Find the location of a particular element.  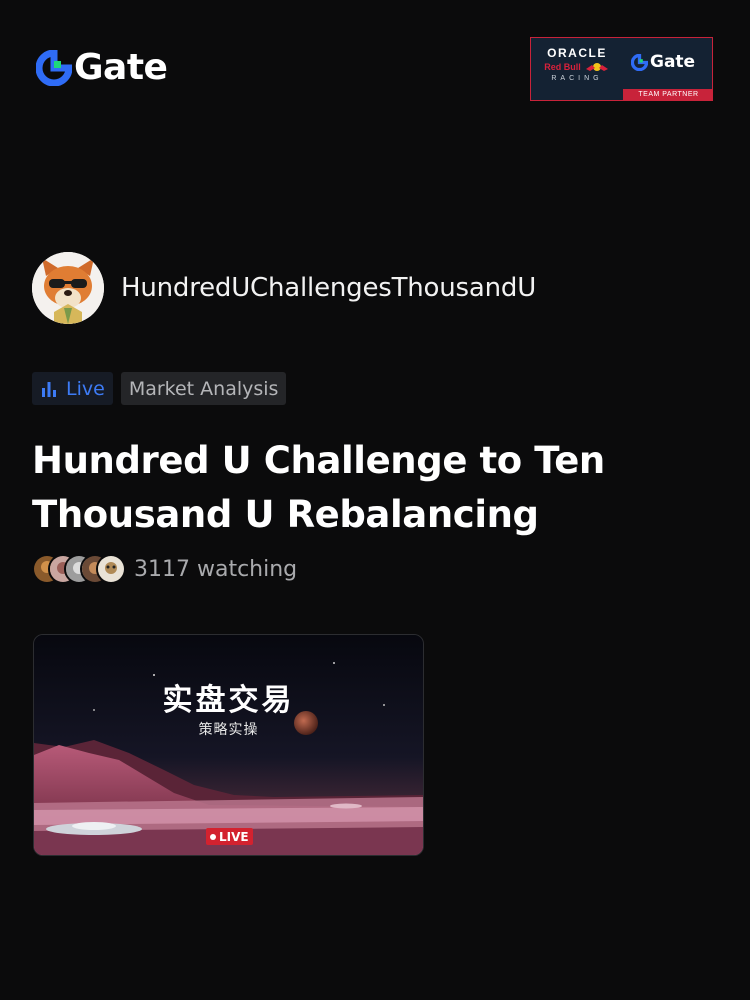

stream-thumbnail: 实盘交易 策略实操 LIVE is located at coordinates (228, 745).